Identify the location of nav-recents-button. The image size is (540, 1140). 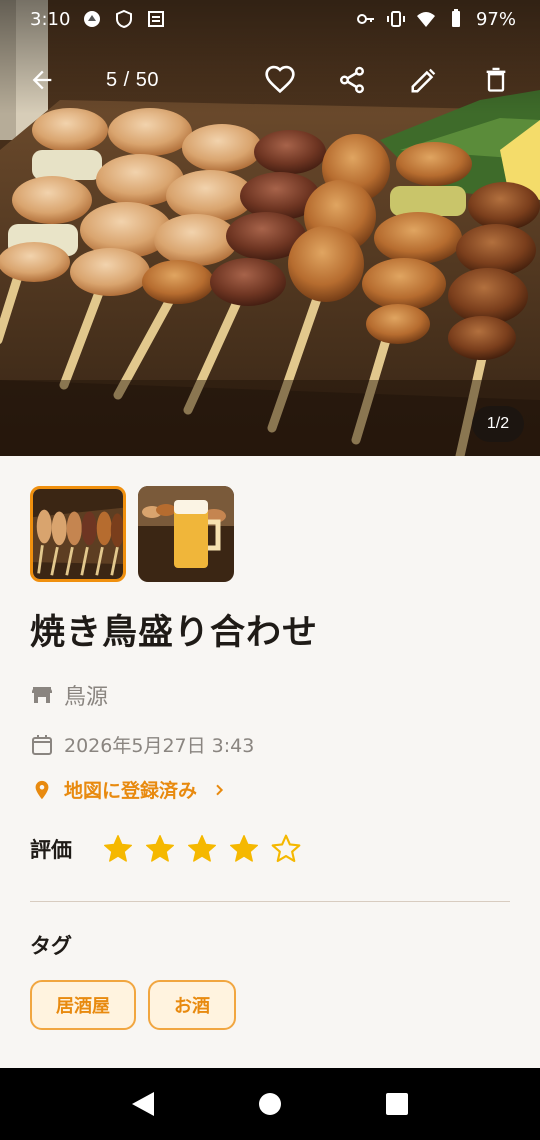
(397, 1104).